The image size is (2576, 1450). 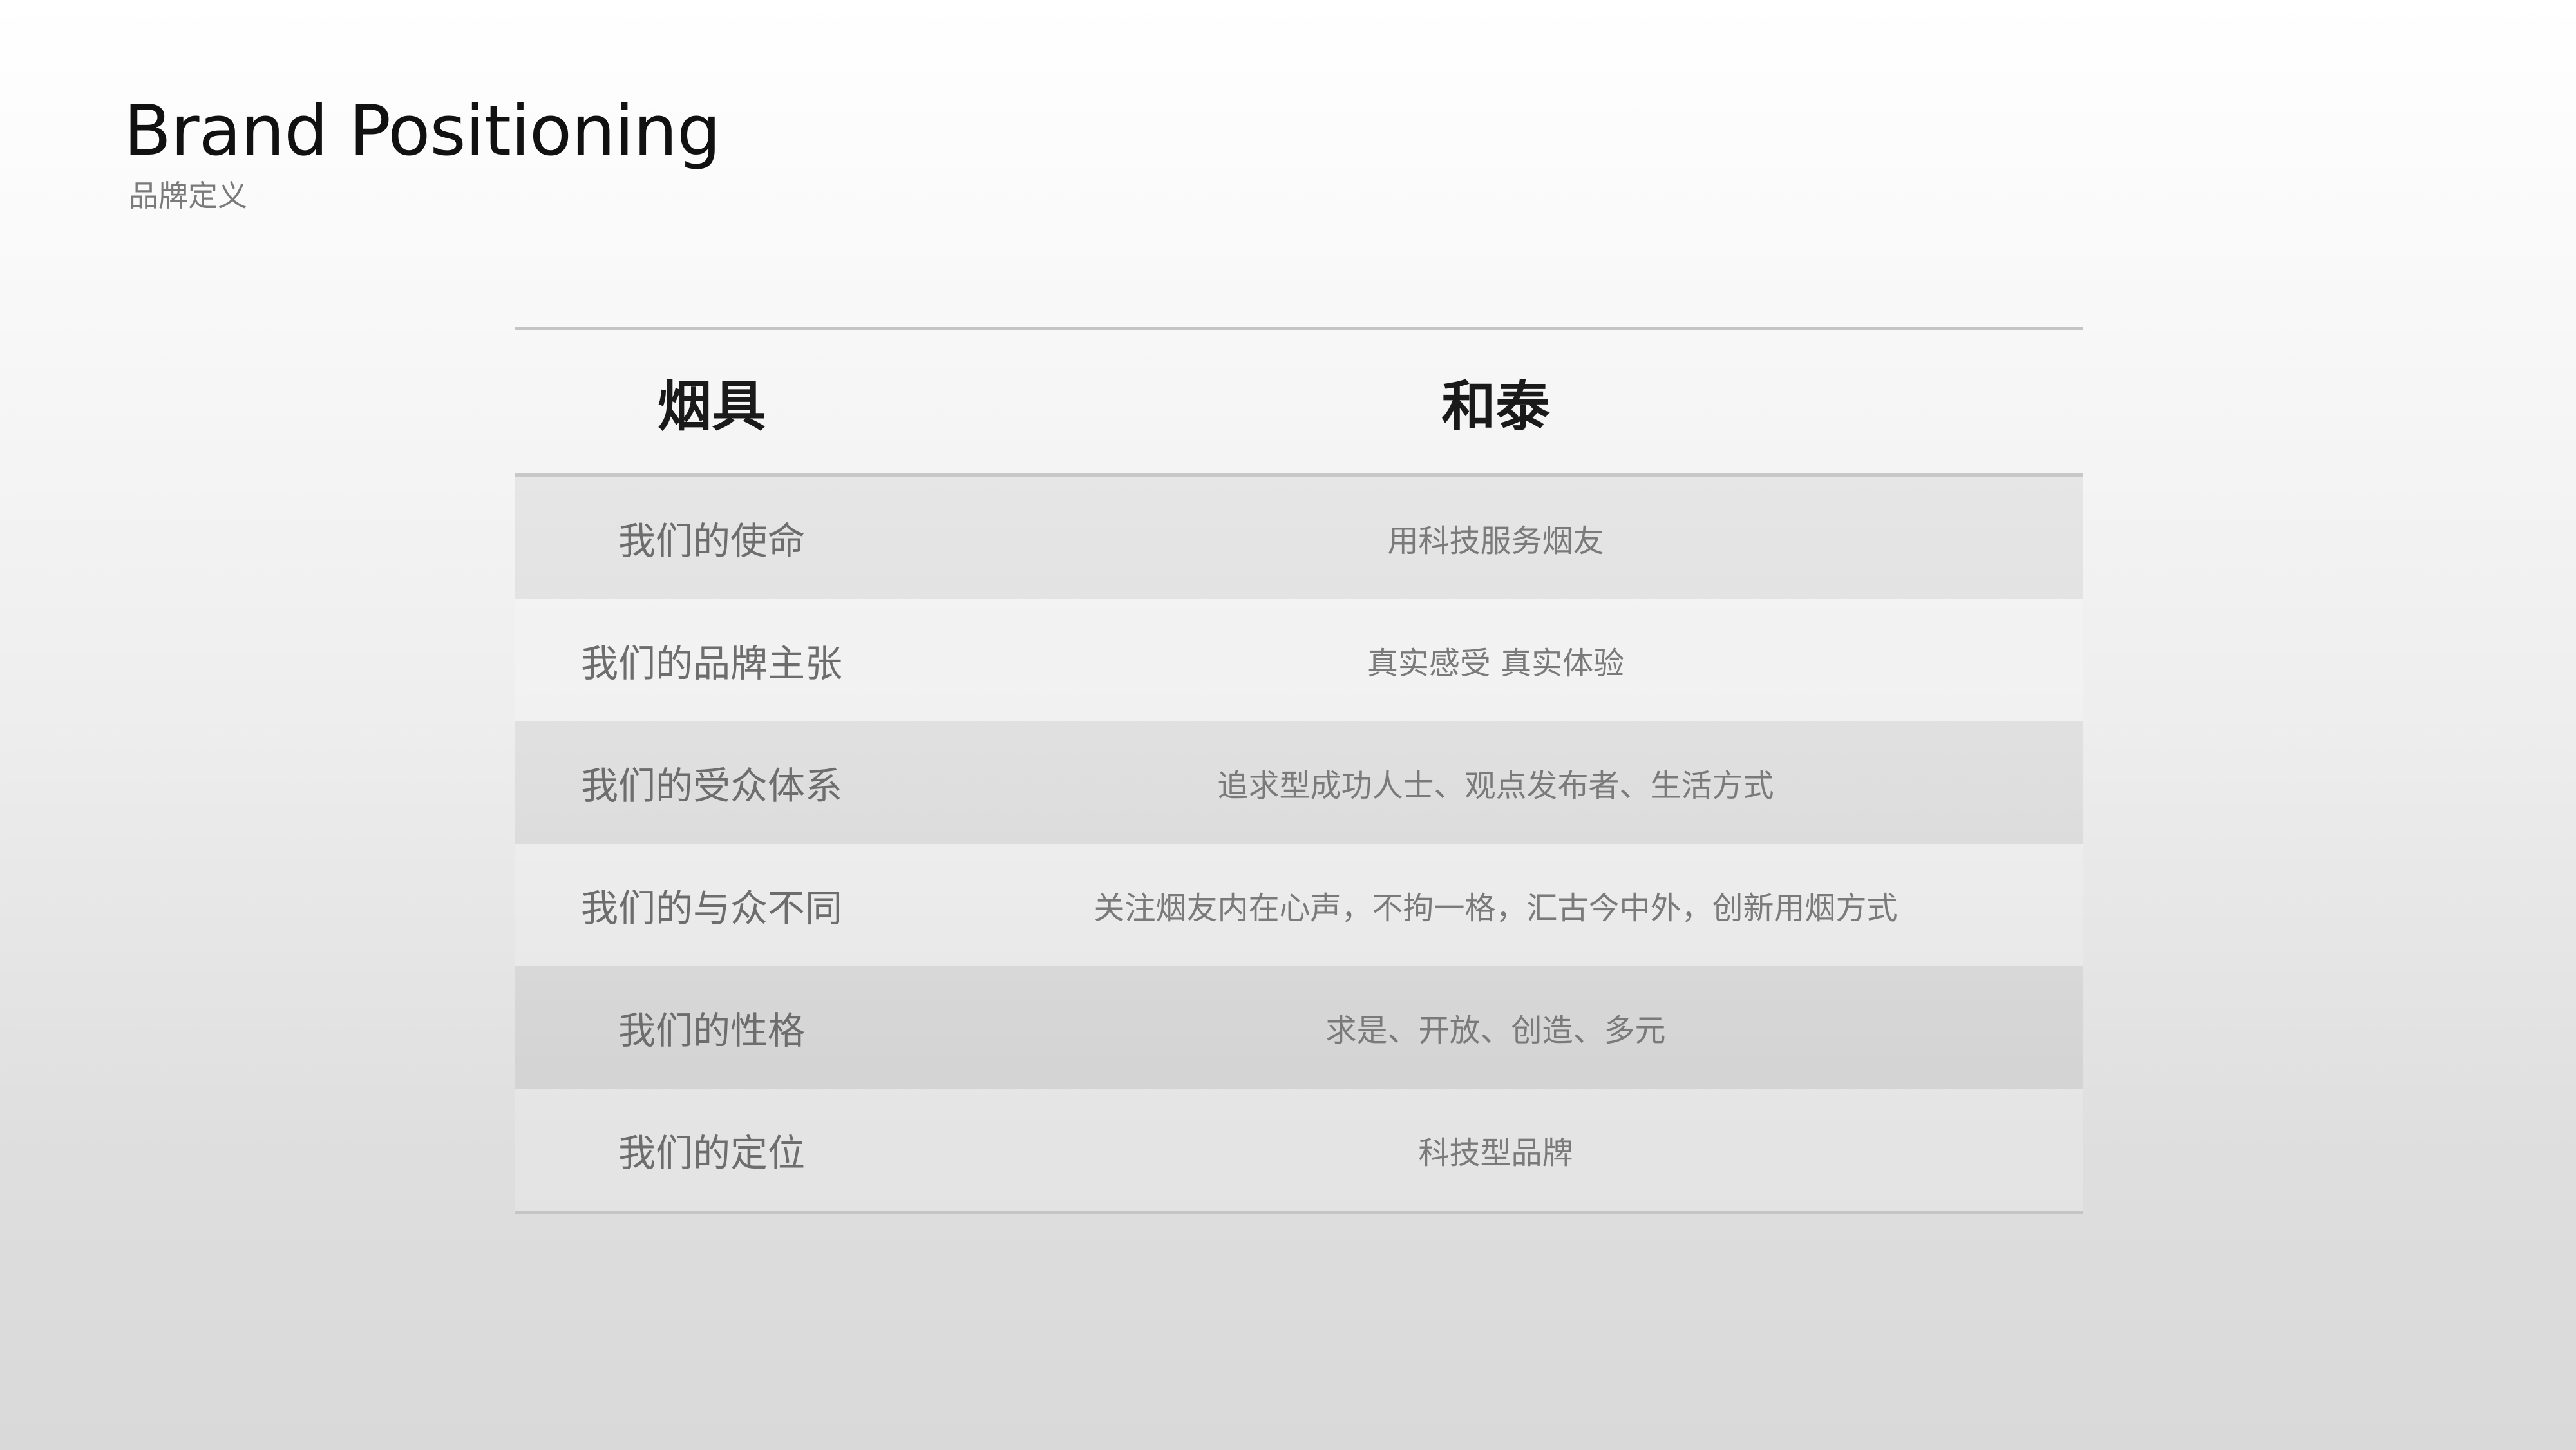 What do you see at coordinates (1496, 1153) in the screenshot?
I see `row-value: 科技型品牌` at bounding box center [1496, 1153].